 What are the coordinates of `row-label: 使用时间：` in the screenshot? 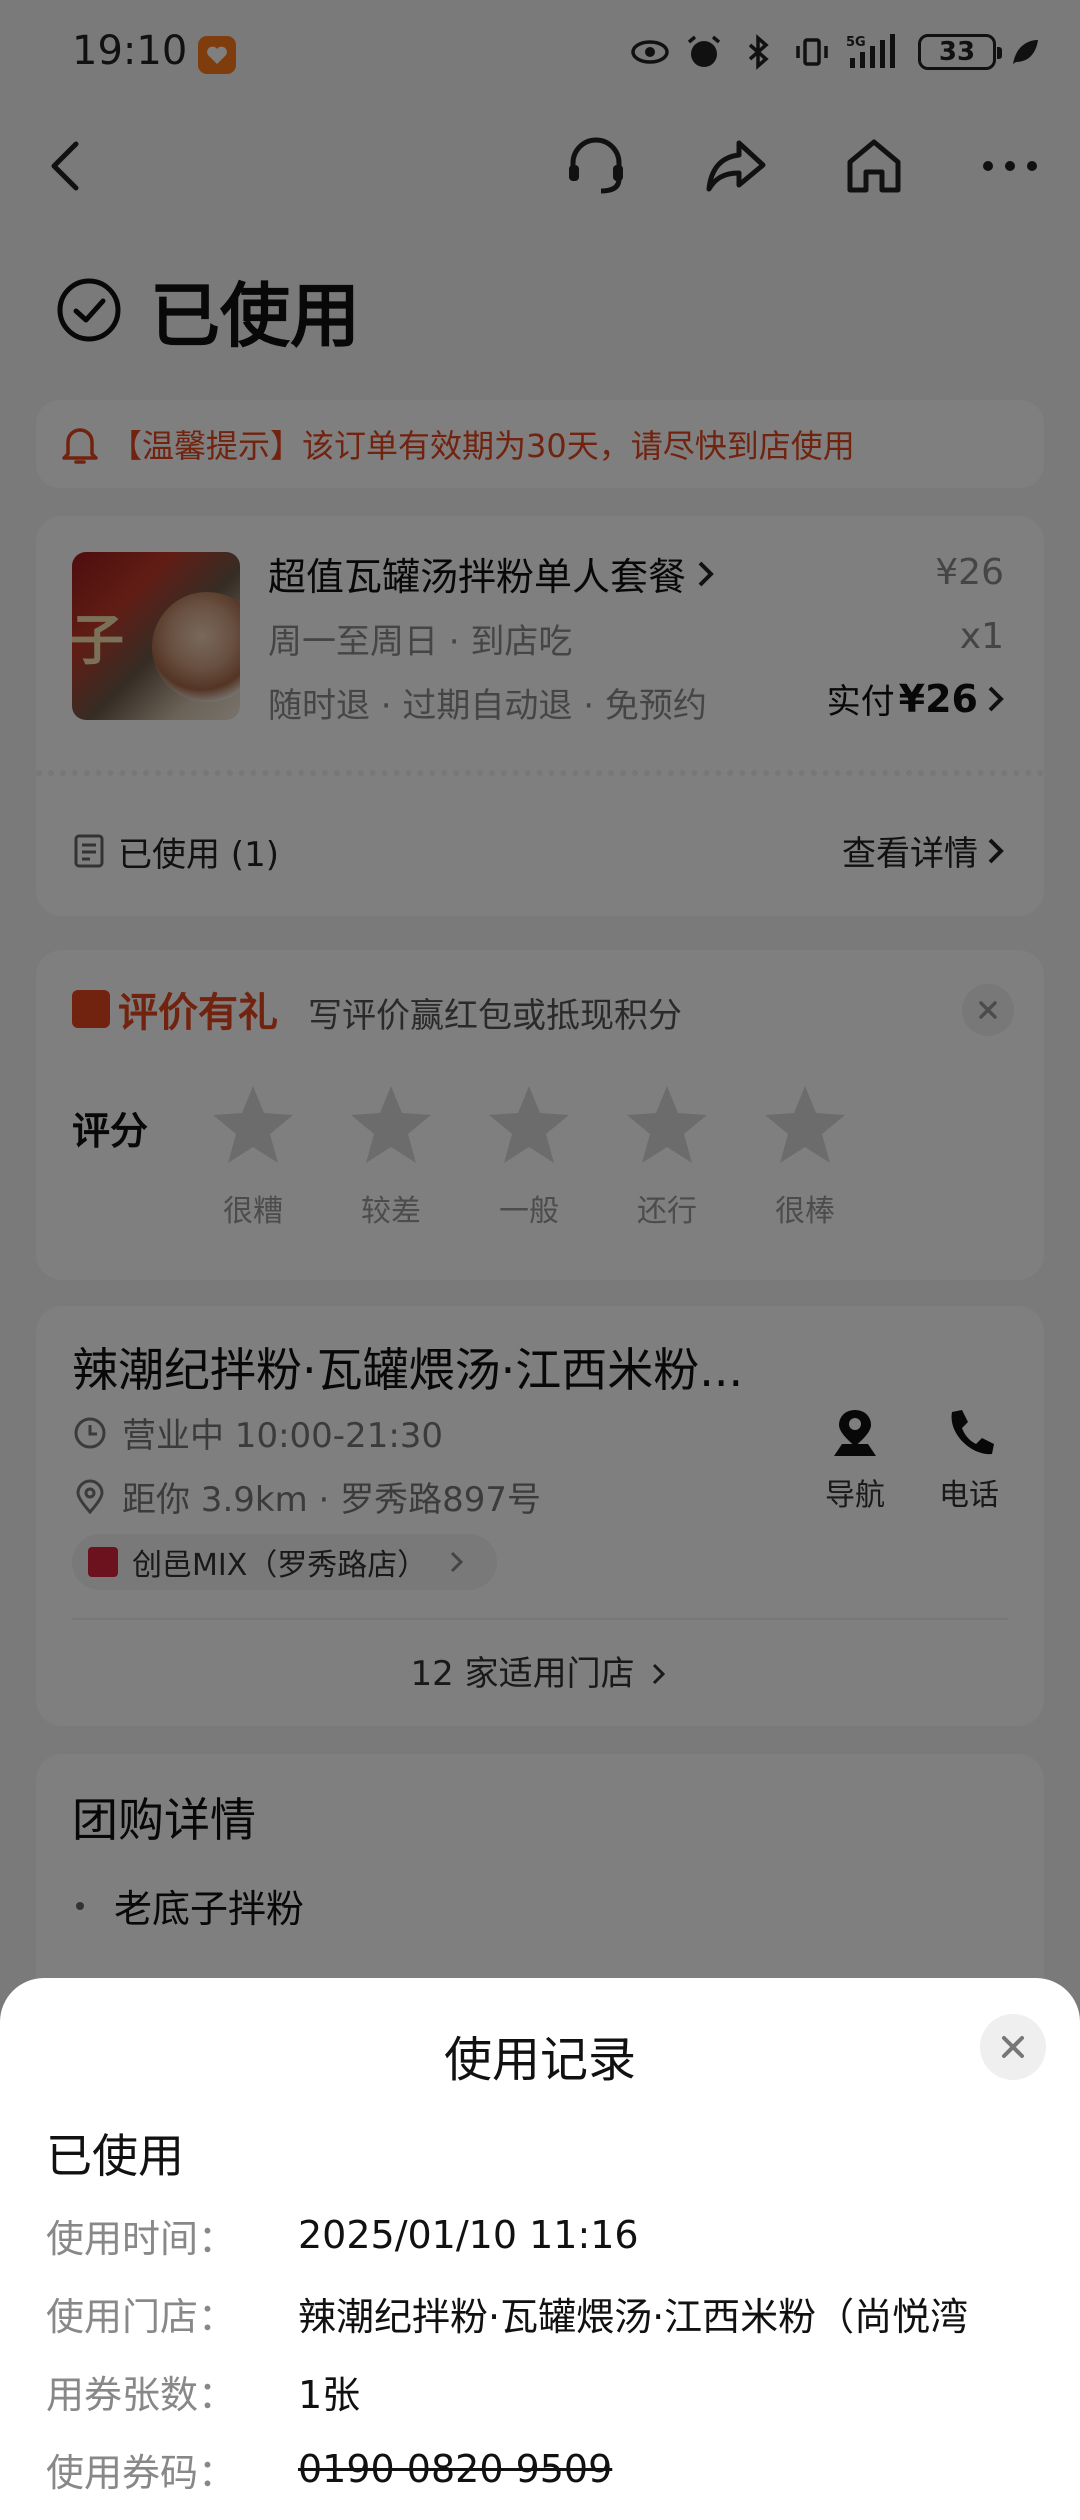 It's located at (141, 2238).